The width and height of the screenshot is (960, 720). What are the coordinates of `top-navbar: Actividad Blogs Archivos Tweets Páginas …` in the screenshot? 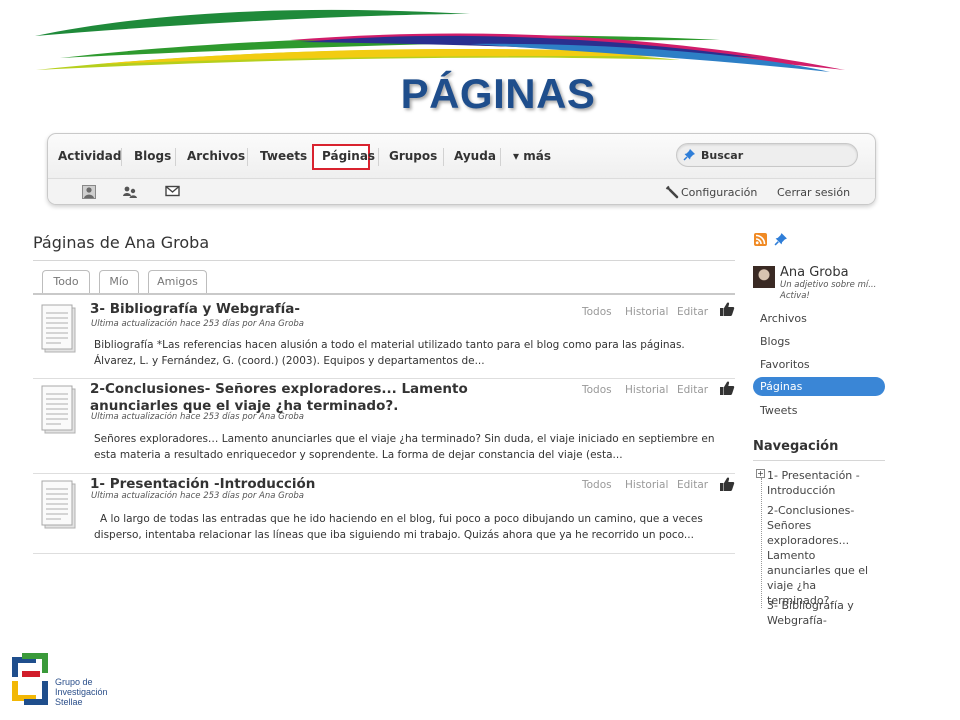 It's located at (461, 169).